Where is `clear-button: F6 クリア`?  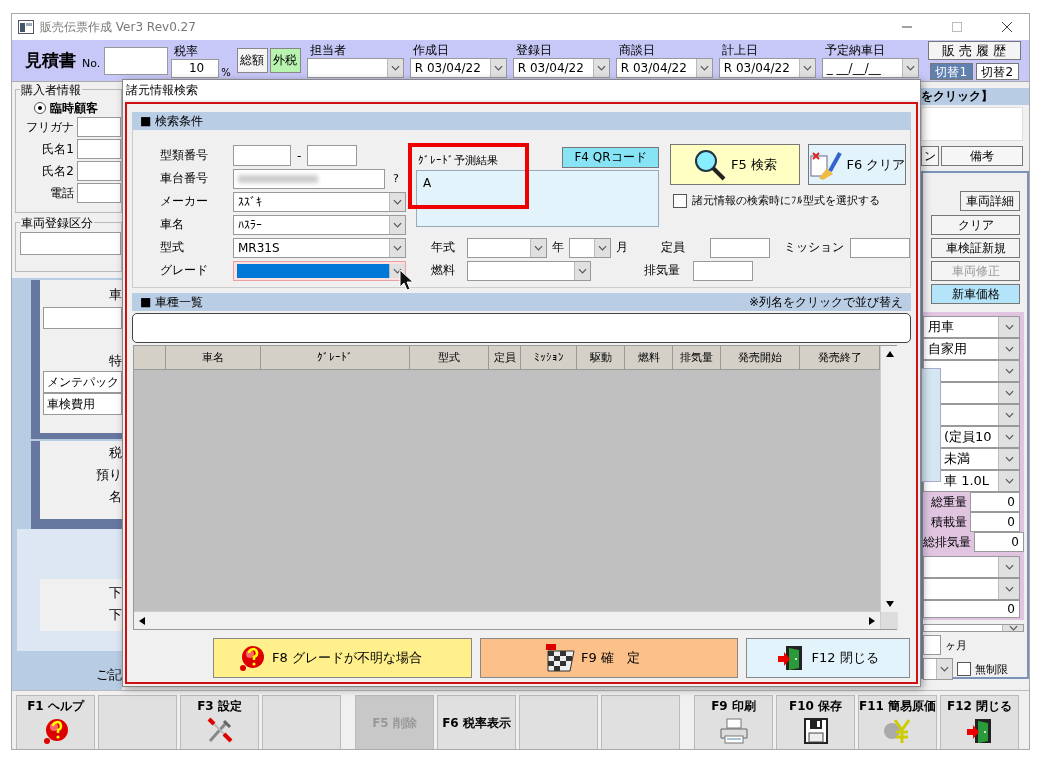 clear-button: F6 クリア is located at coordinates (857, 164).